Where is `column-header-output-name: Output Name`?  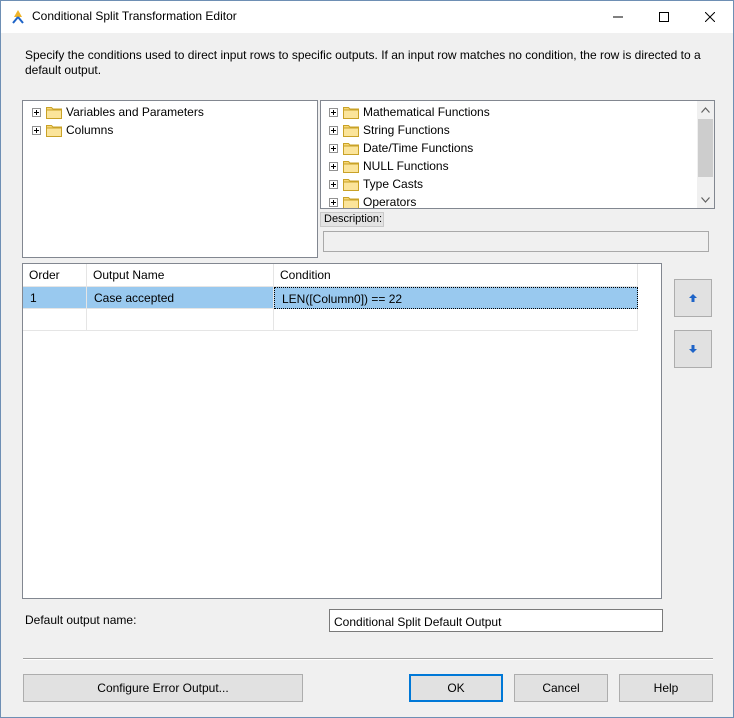
column-header-output-name: Output Name is located at coordinates (180, 275).